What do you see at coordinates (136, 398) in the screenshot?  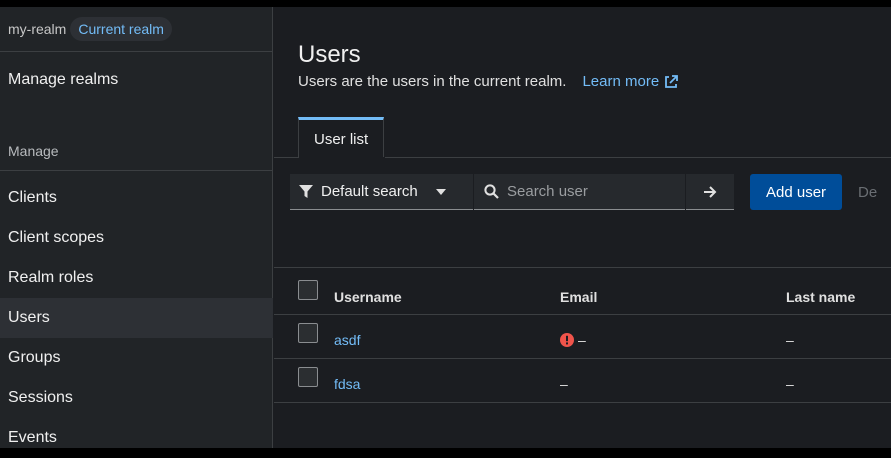 I see `sidebar-item-sessions: Sessions` at bounding box center [136, 398].